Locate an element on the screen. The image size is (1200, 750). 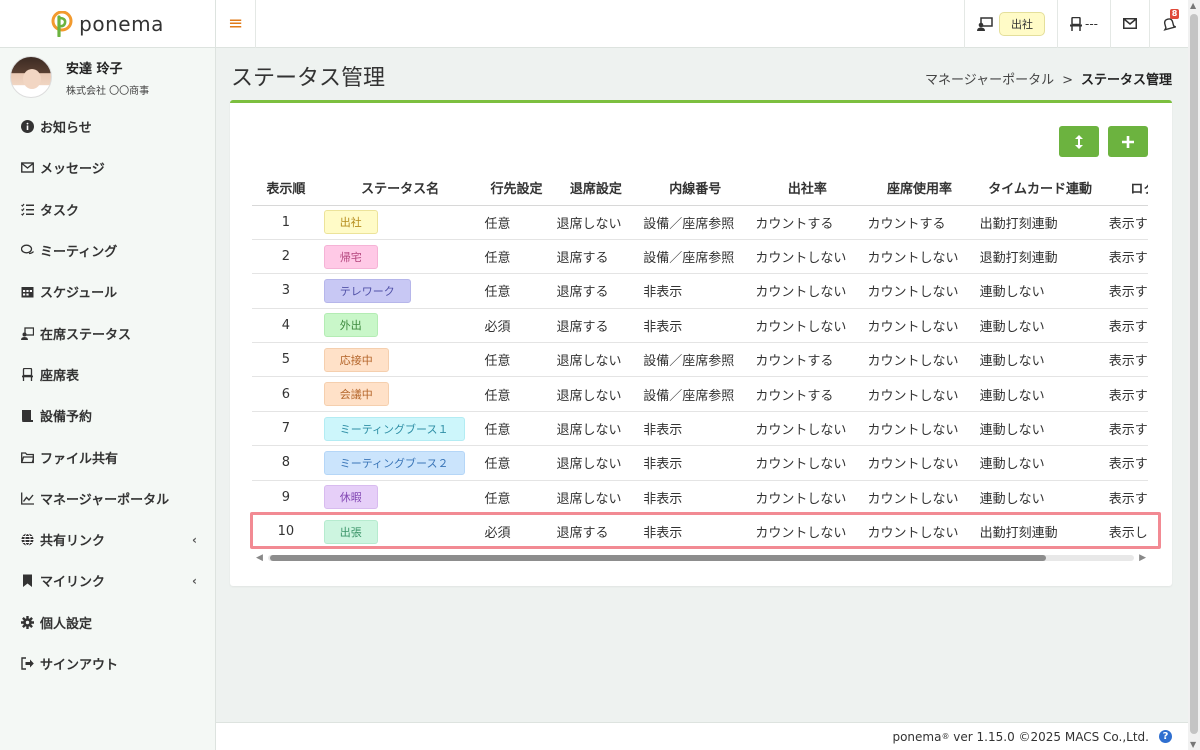
table-row: 3テレワーク任意退席する非表示カウントしないカウントしない連動しない表示する is located at coordinates (700, 291).